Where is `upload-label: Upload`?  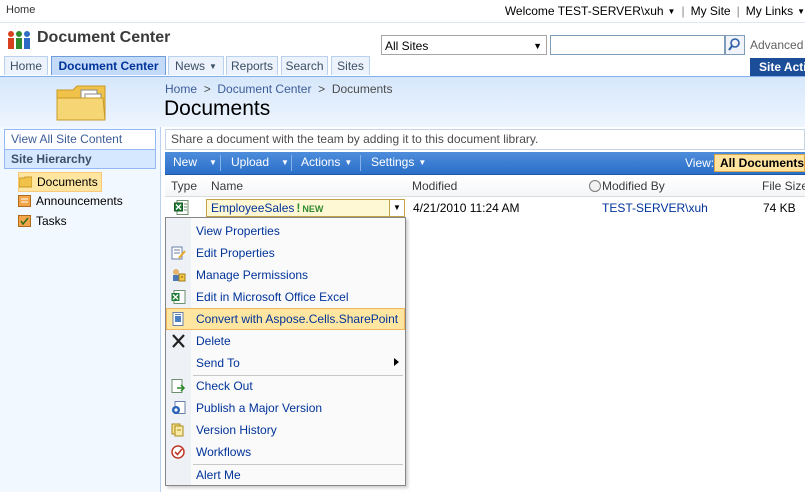 upload-label: Upload is located at coordinates (250, 162).